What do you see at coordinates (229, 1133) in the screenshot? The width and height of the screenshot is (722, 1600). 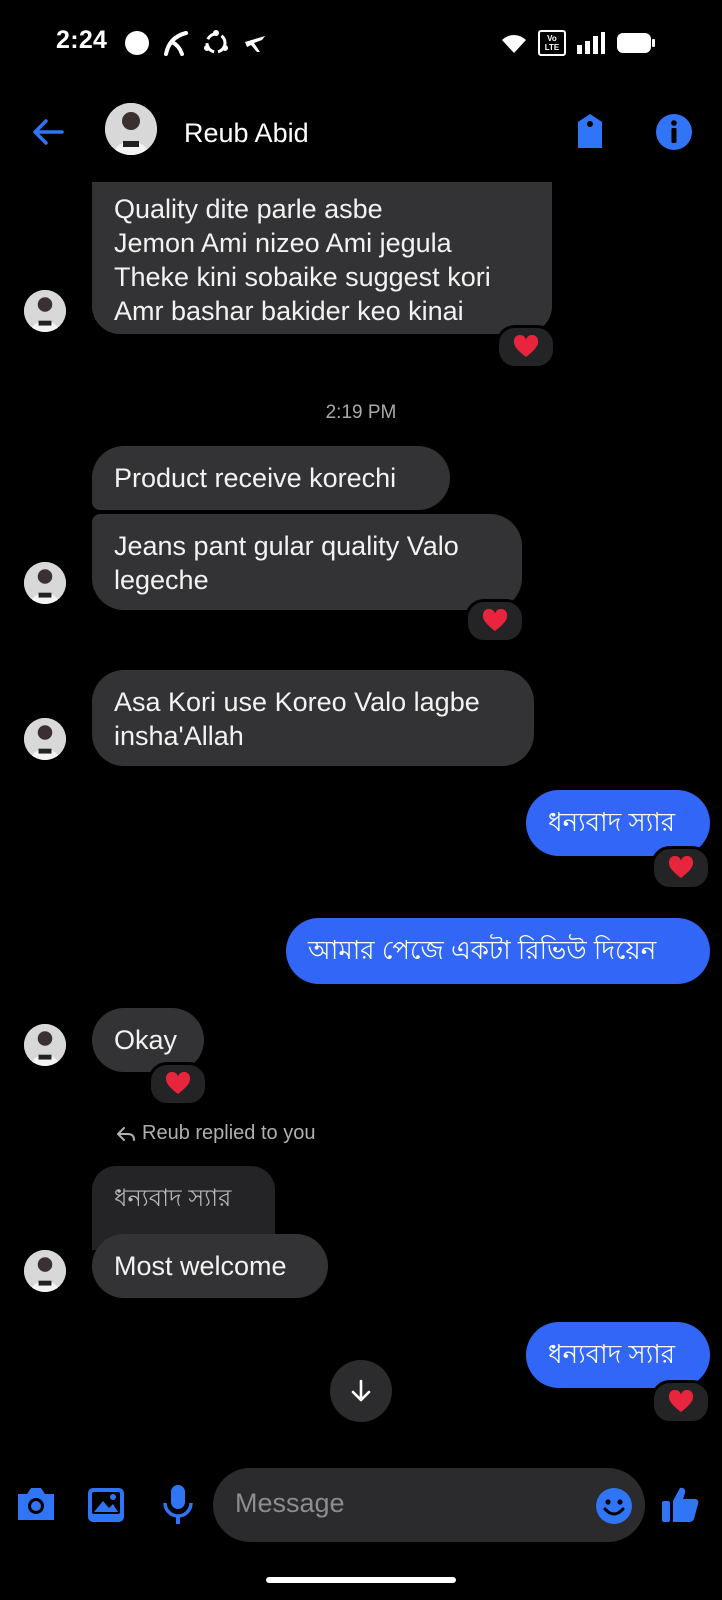 I see `reply-meta-text: Reub replied to you` at bounding box center [229, 1133].